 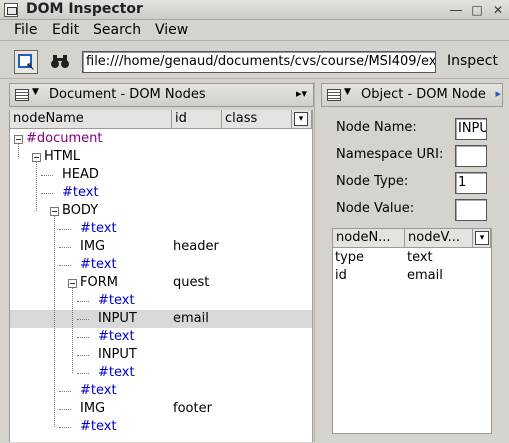 What do you see at coordinates (80, 210) in the screenshot?
I see `node-name: BODY` at bounding box center [80, 210].